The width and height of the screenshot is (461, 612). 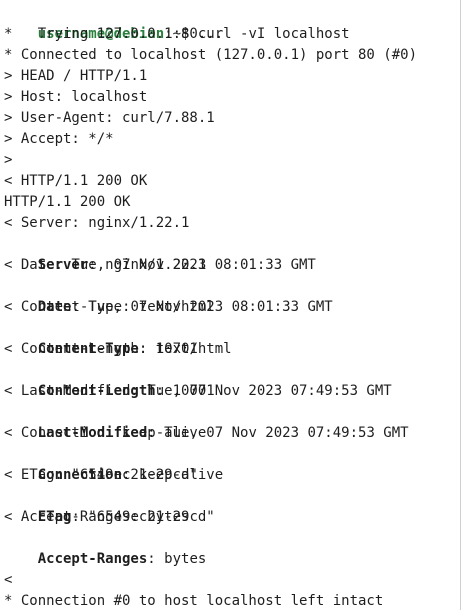 I want to click on header-key: Accept-Ranges, so click(x=92, y=559).